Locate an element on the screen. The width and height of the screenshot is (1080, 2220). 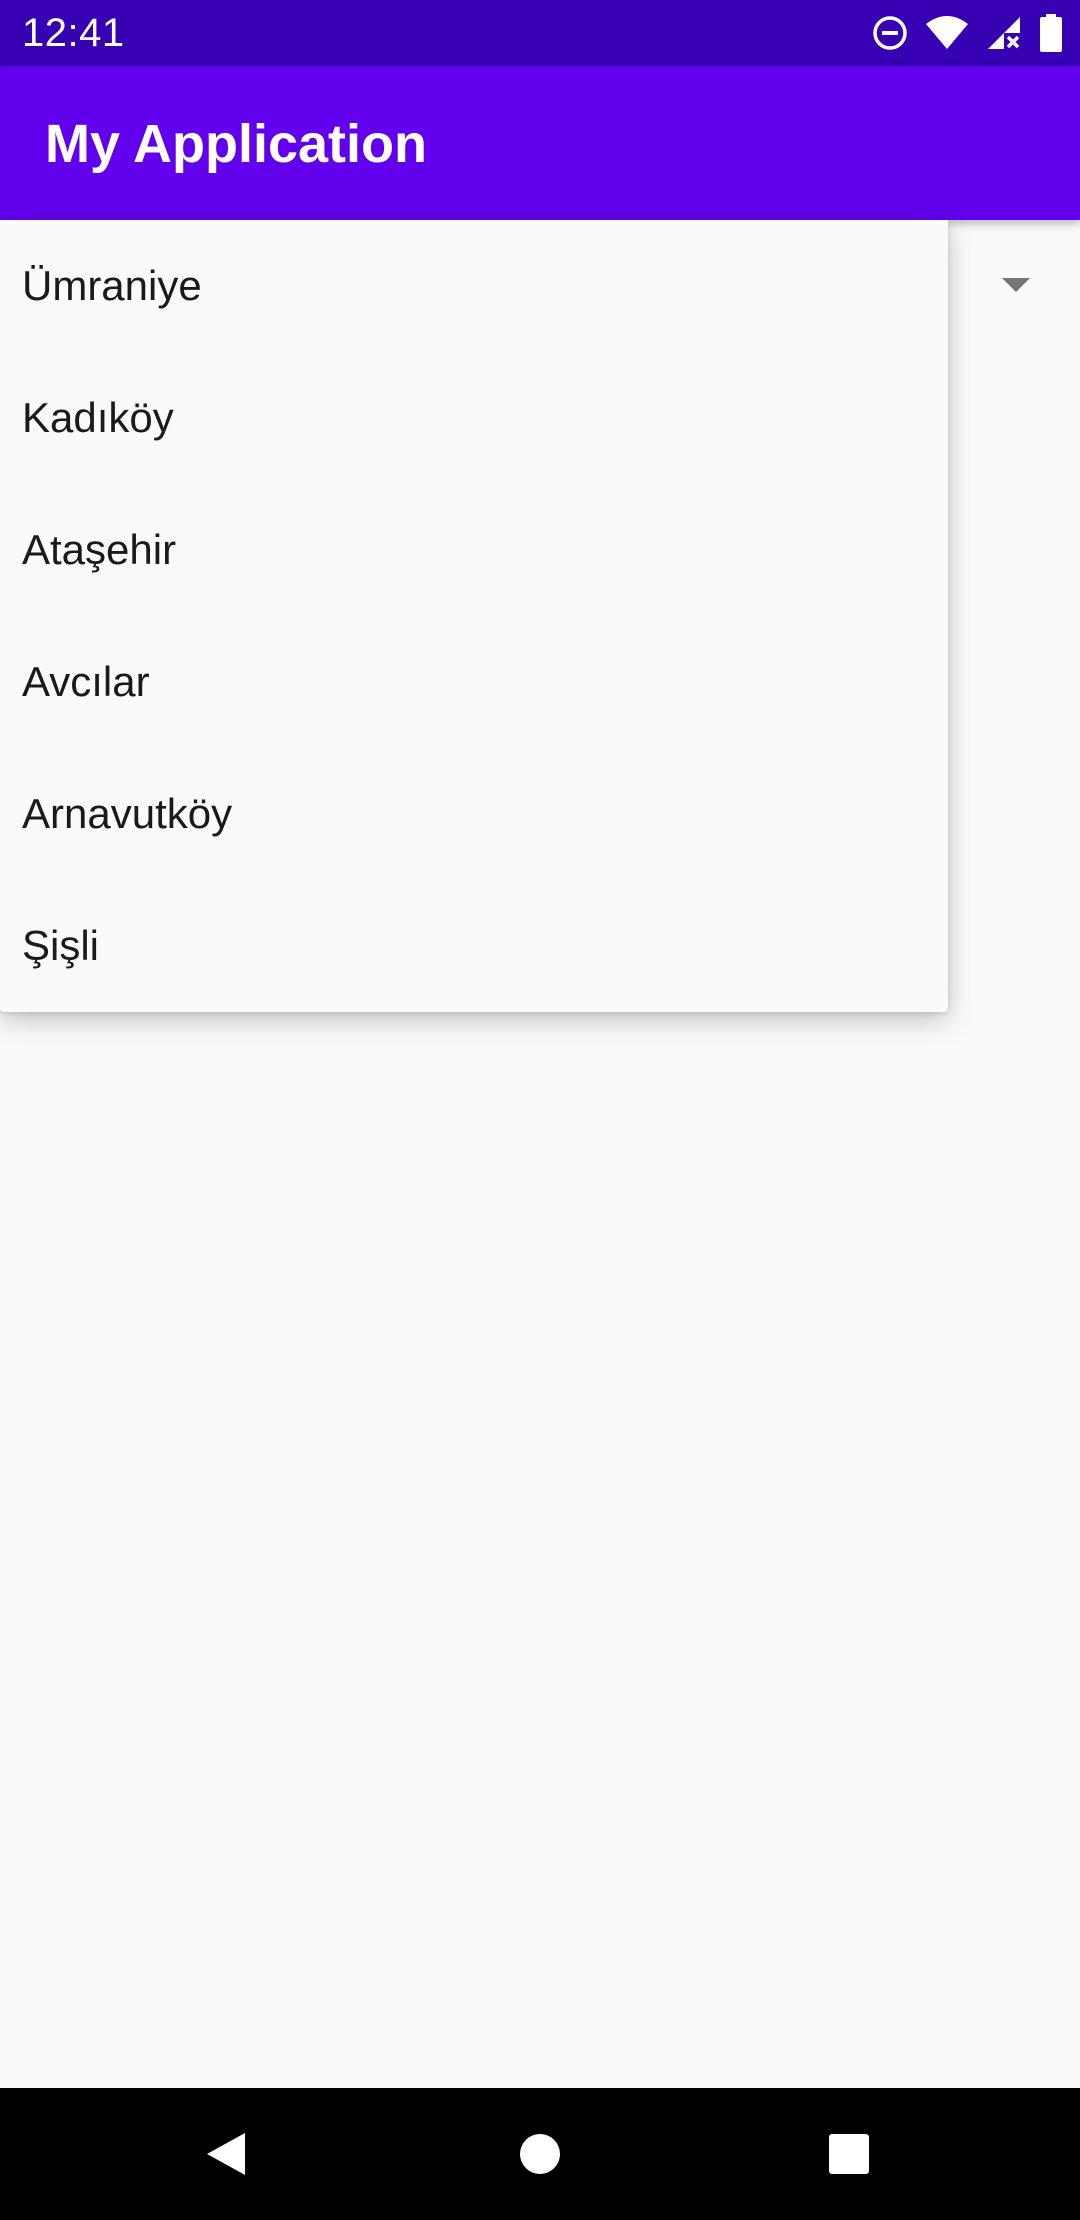
dropdown-item-label: Ataşehir is located at coordinates (99, 549).